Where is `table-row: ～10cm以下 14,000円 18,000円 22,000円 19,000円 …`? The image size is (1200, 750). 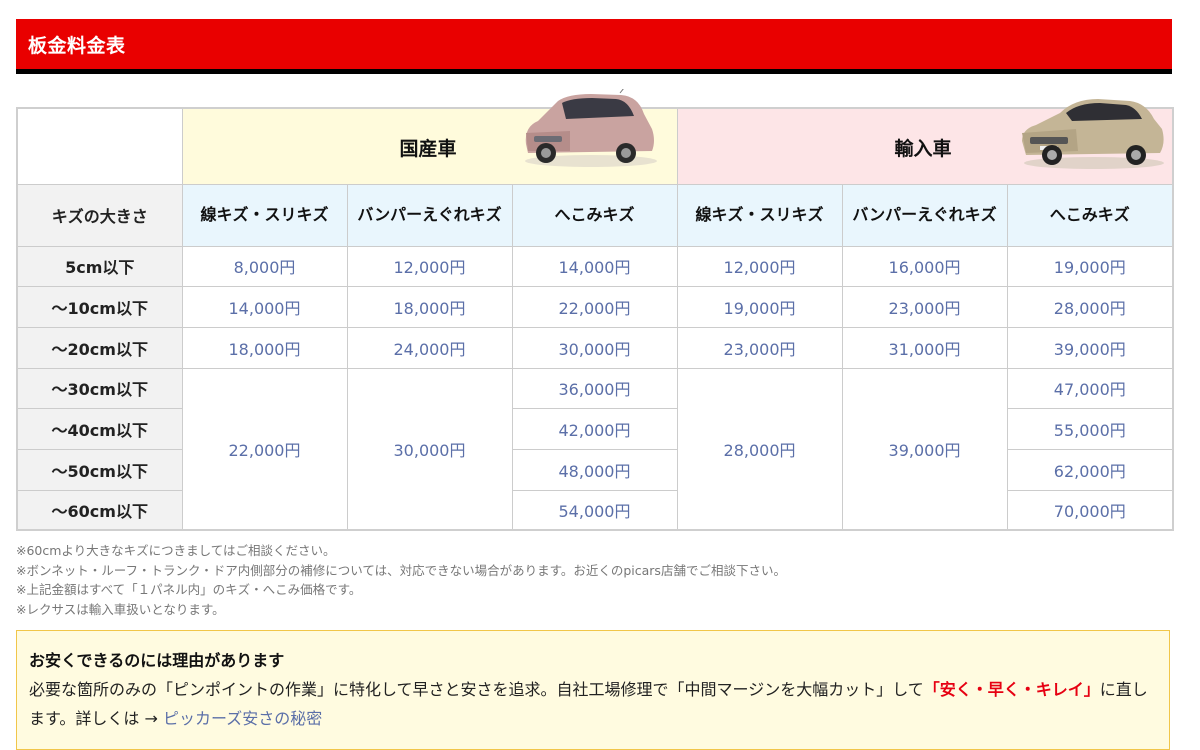
table-row: ～10cm以下 14,000円 18,000円 22,000円 19,000円 … is located at coordinates (595, 306).